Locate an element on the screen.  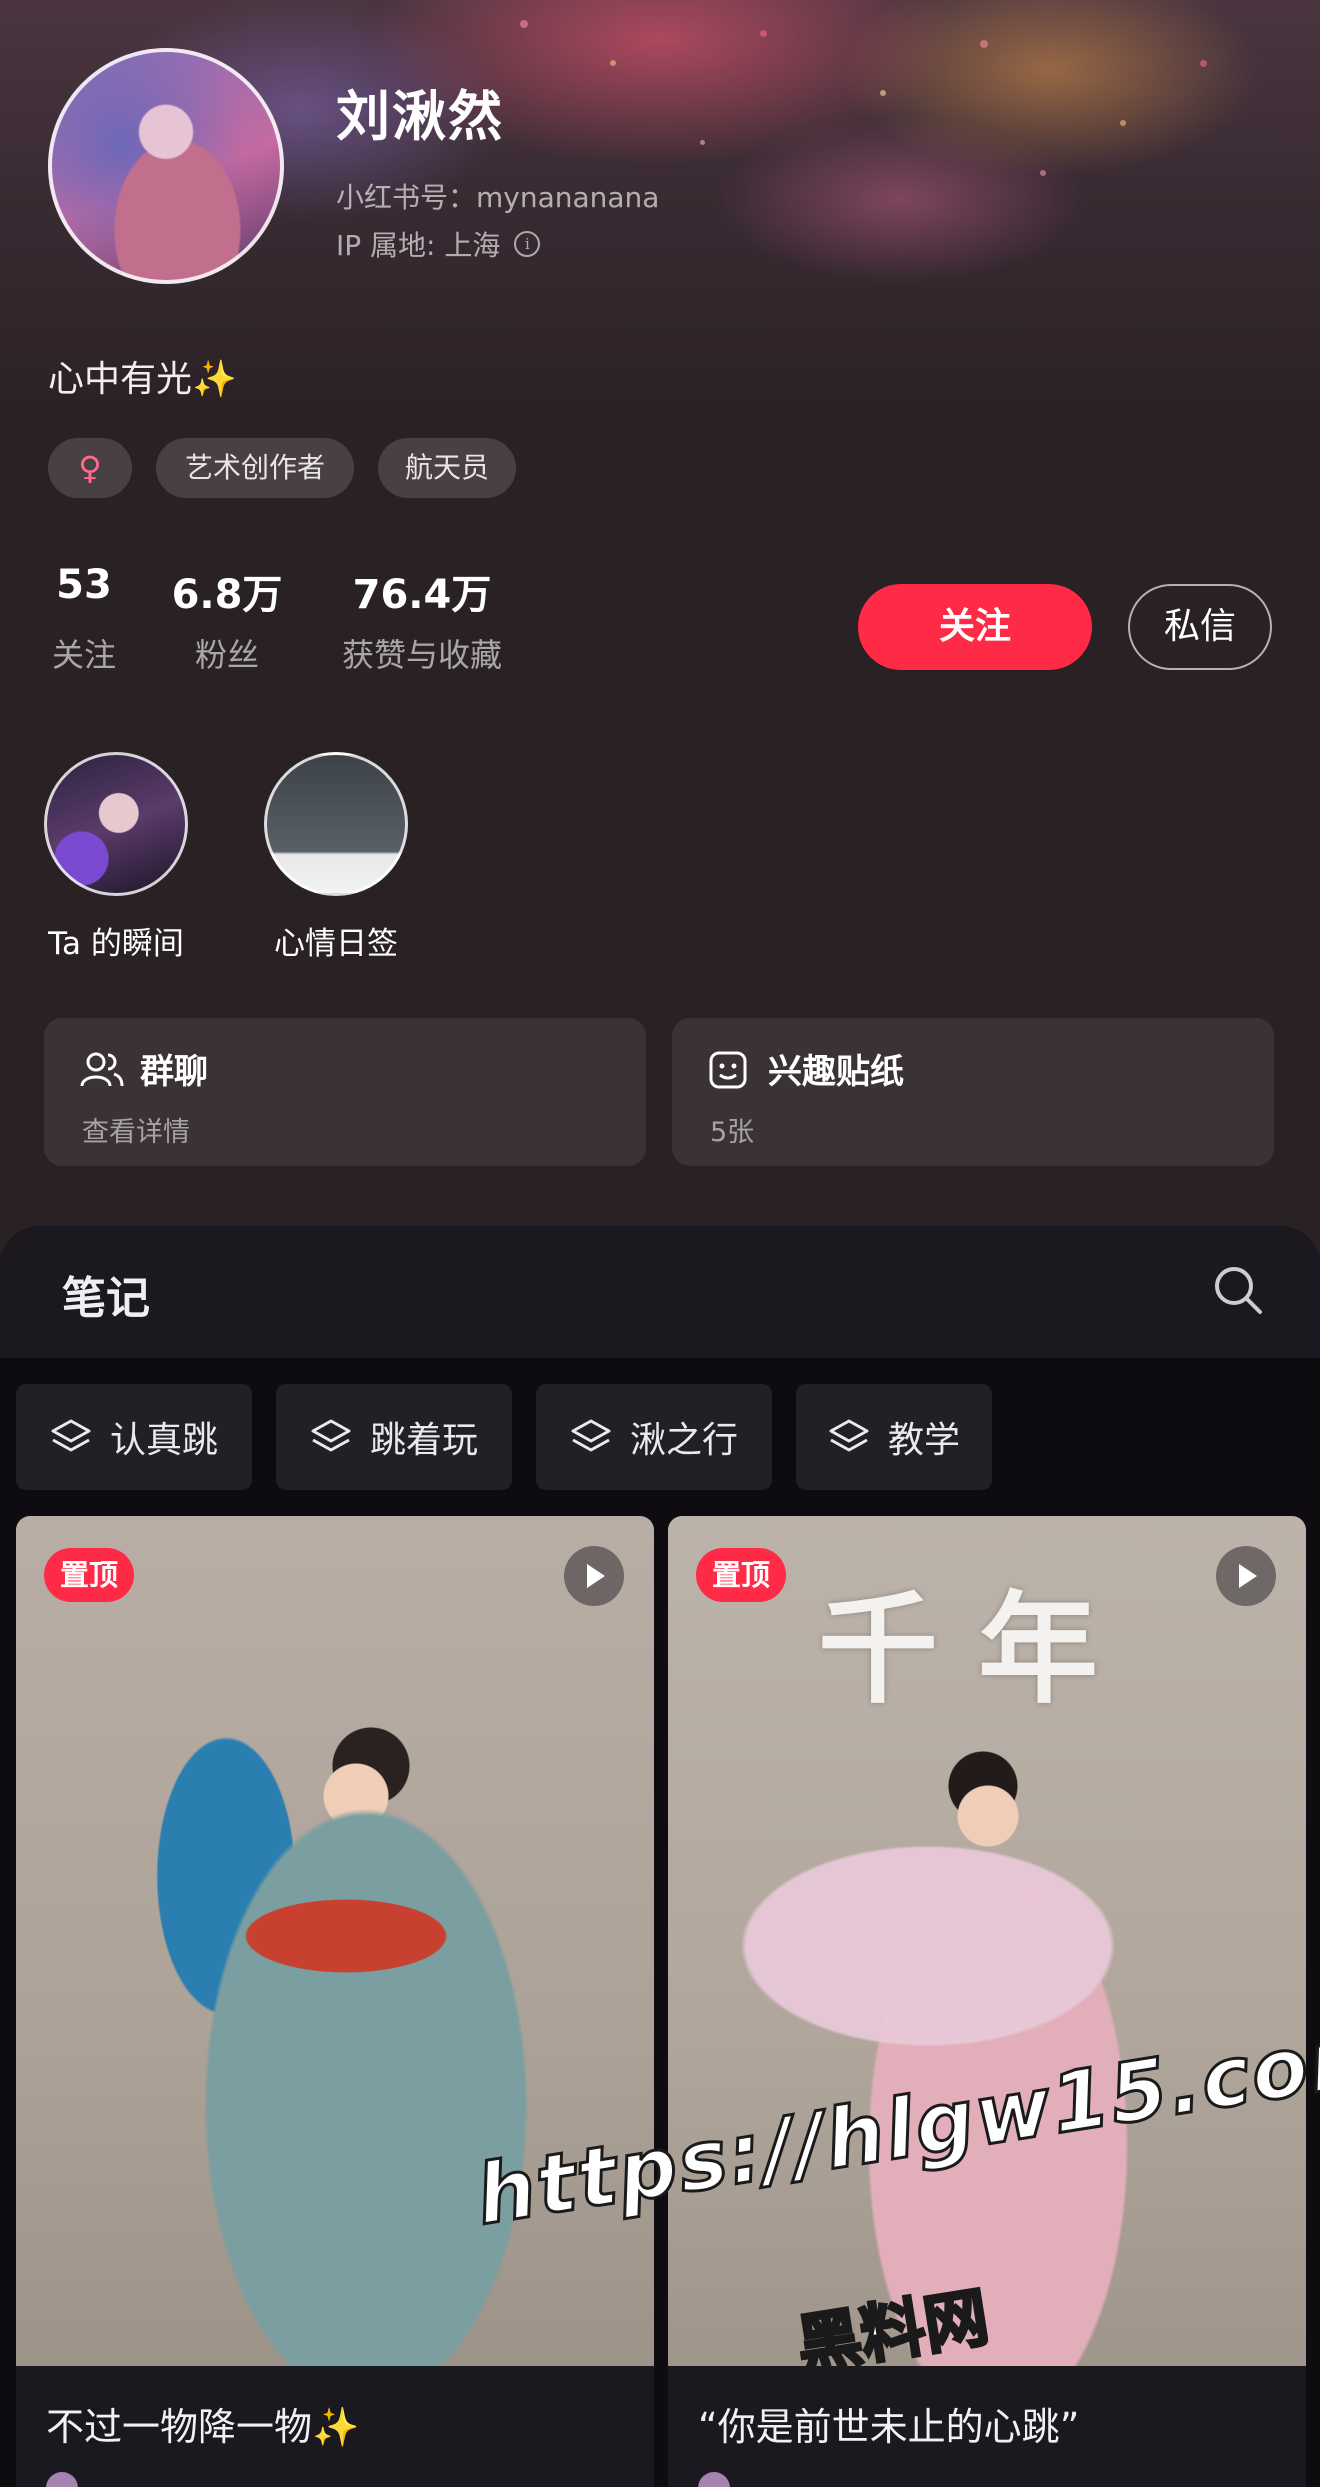
collection-chip-label: 跳着玩 is located at coordinates (423, 1440).